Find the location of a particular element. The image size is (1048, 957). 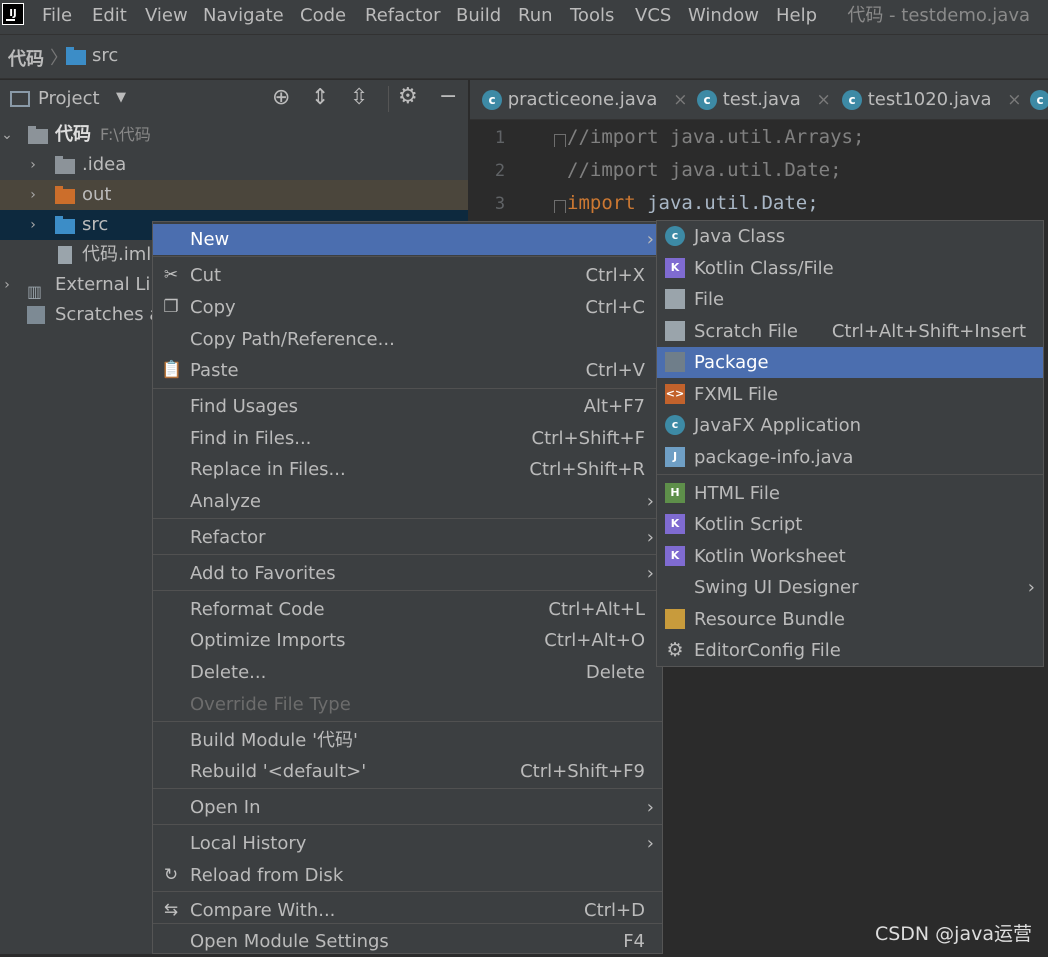

tab-test: c test.java × is located at coordinates (764, 100).